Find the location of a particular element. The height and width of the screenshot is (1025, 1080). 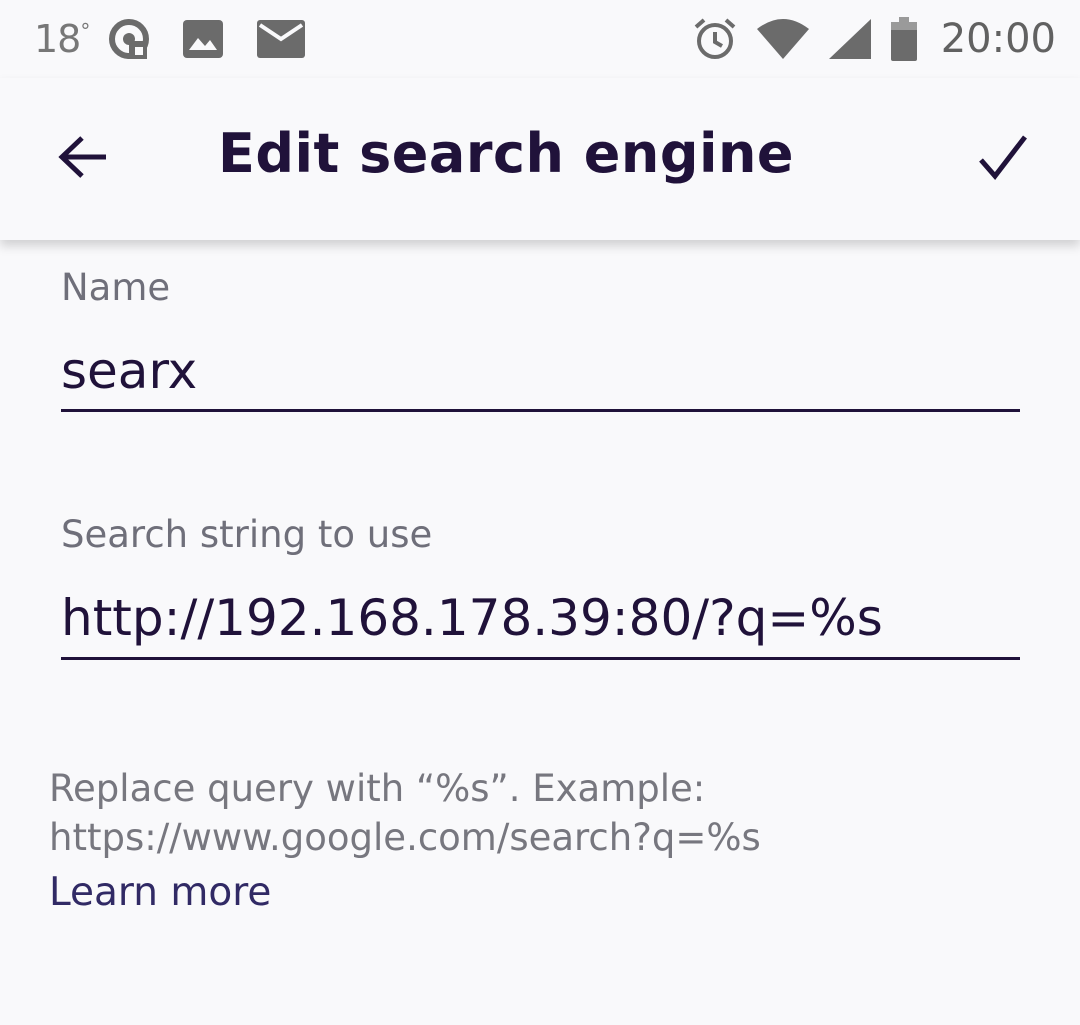

clock: 20:00 is located at coordinates (998, 39).